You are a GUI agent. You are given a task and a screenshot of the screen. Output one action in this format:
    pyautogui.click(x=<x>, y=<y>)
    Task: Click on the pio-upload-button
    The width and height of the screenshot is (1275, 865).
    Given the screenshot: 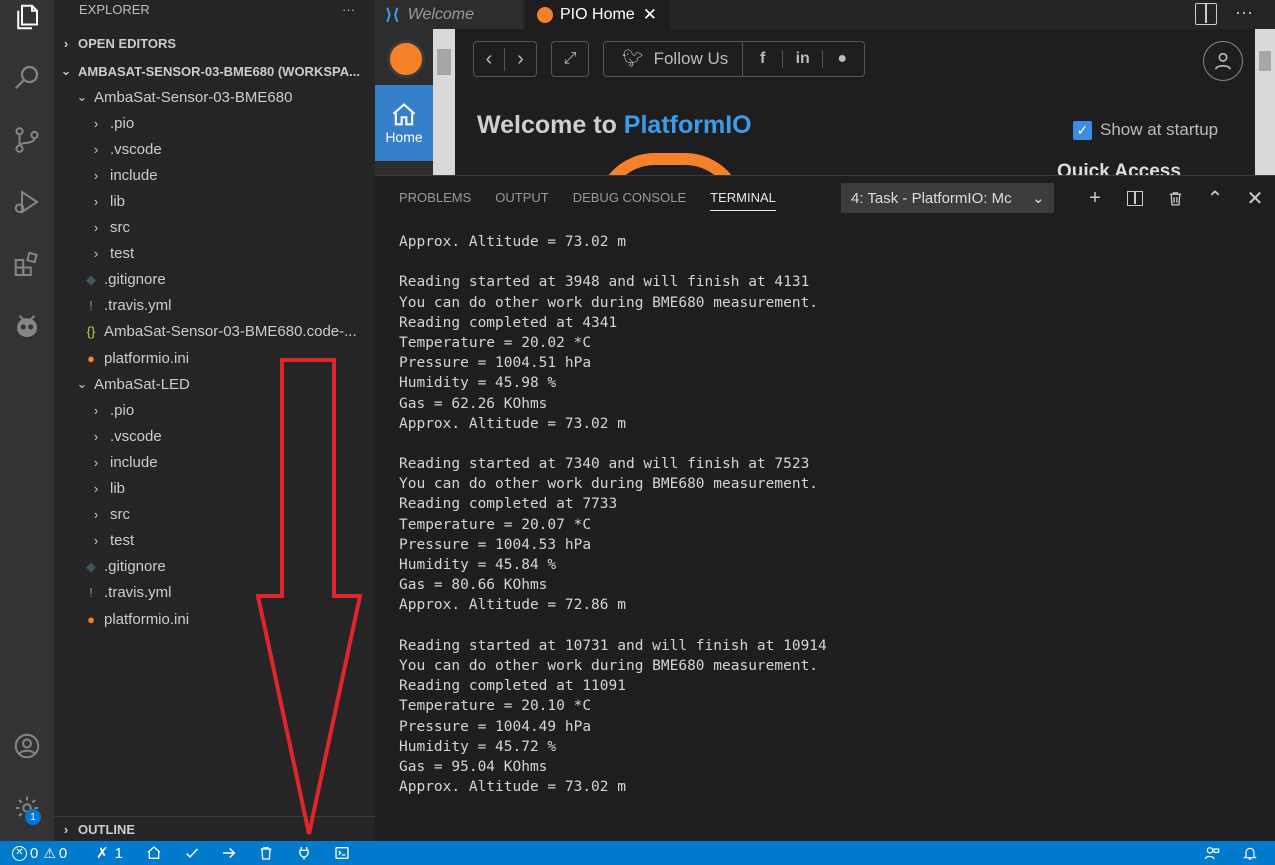 What is the action you would take?
    pyautogui.click(x=229, y=853)
    